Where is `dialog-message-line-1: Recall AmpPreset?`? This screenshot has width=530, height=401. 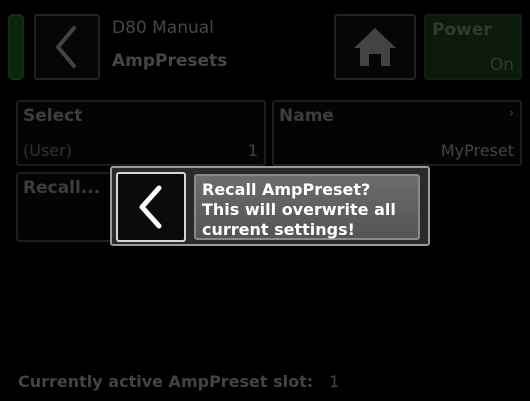
dialog-message-line-1: Recall AmpPreset? is located at coordinates (286, 189).